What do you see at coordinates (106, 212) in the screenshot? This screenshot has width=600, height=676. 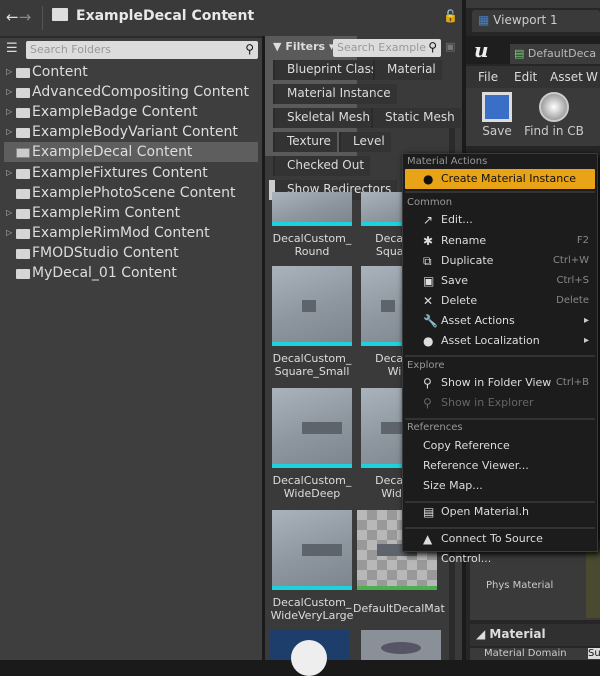 I see `folder-label: ExampleRim Content` at bounding box center [106, 212].